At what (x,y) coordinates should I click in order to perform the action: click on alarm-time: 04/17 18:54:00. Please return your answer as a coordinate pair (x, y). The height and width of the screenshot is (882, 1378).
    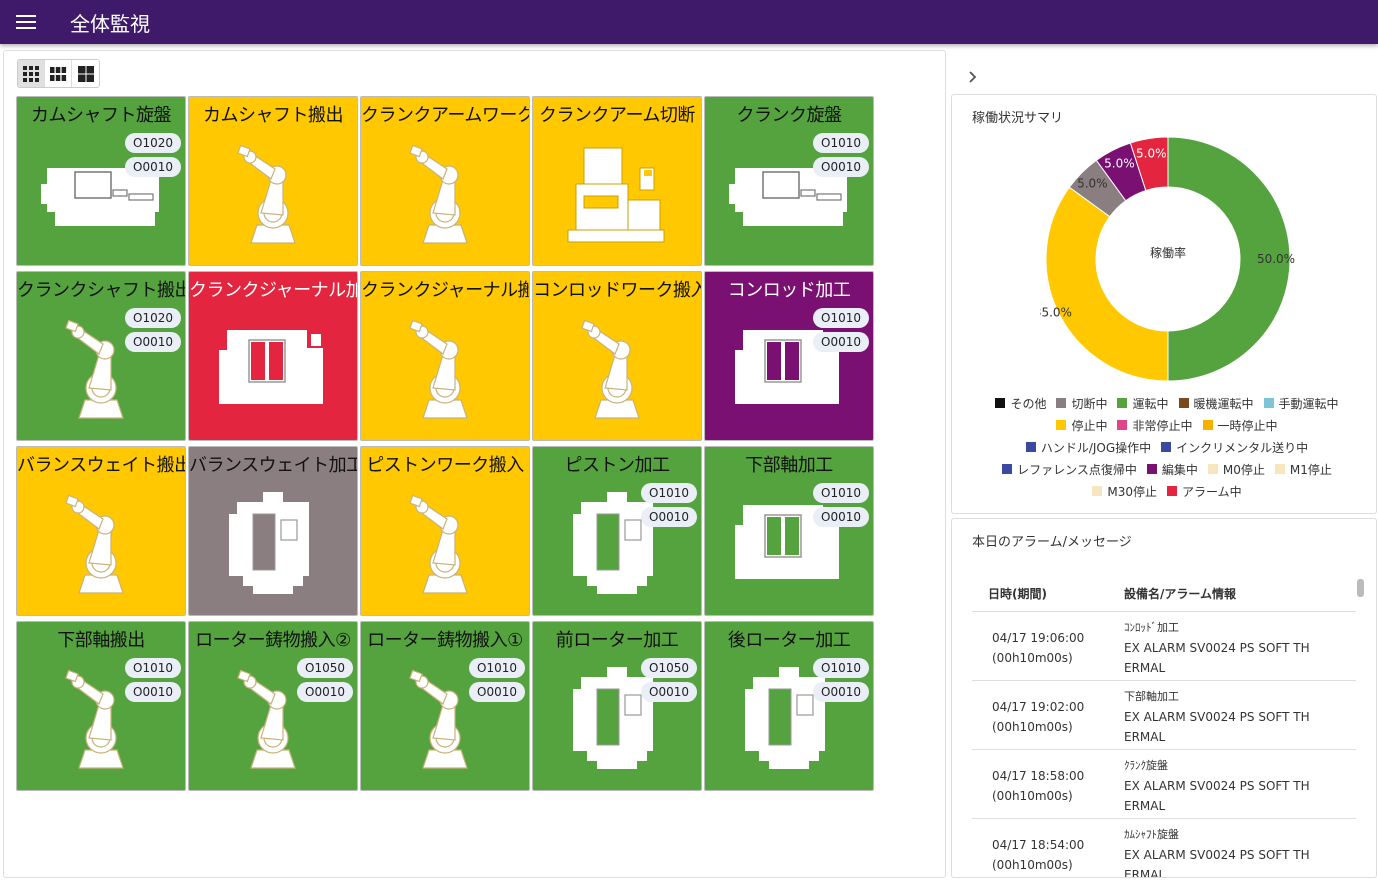
    Looking at the image, I should click on (1038, 845).